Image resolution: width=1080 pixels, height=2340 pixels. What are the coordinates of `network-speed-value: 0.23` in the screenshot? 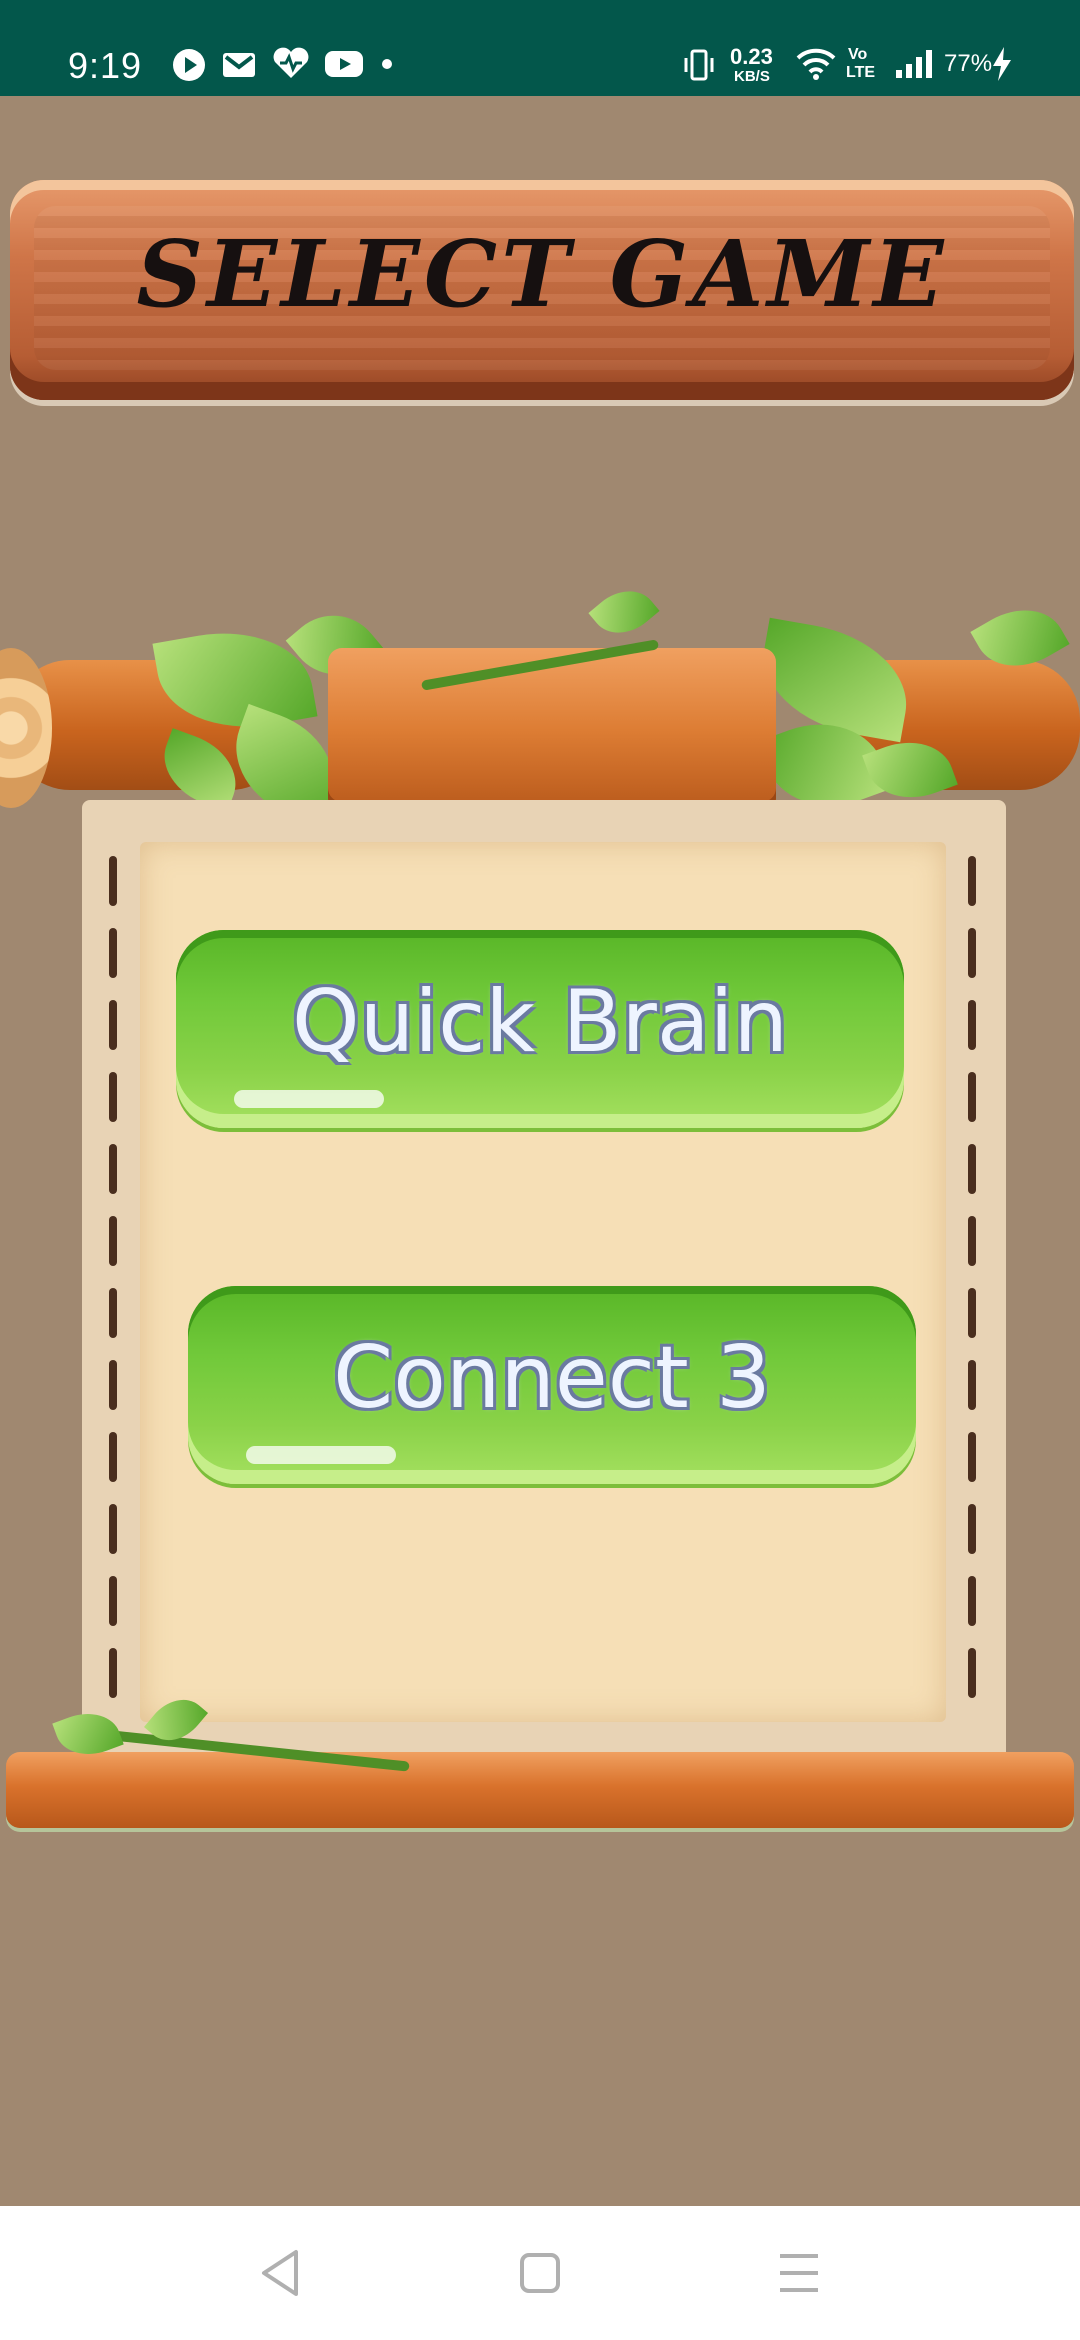 It's located at (751, 56).